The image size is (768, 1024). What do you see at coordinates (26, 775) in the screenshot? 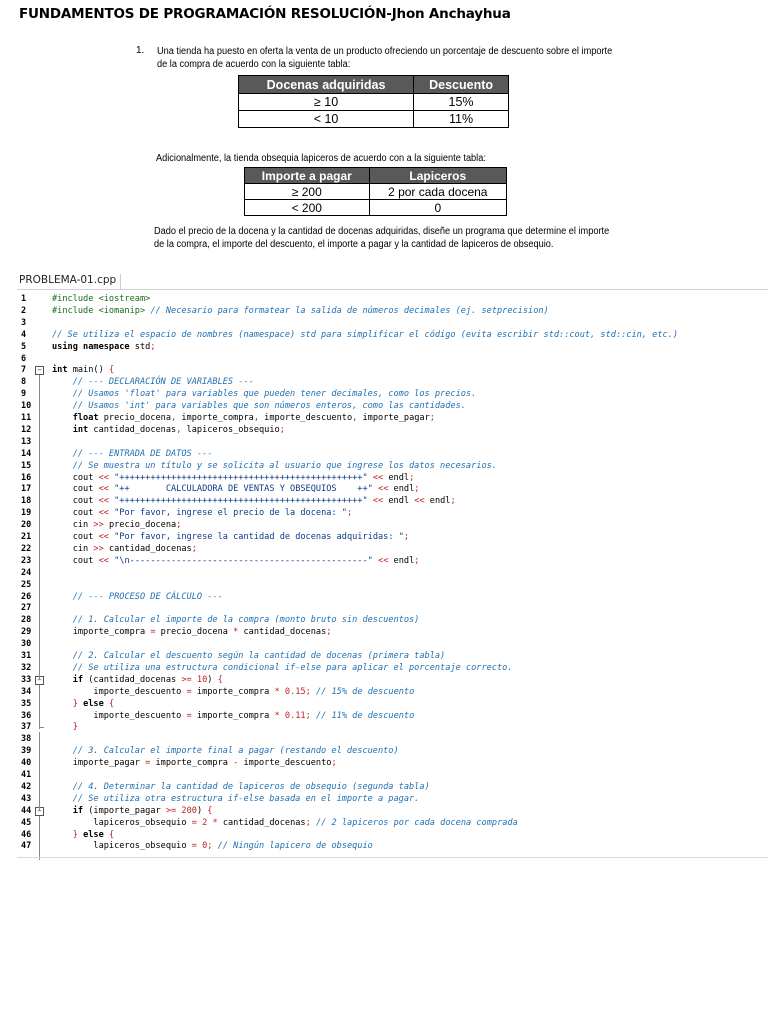
I see `line-number: 41` at bounding box center [26, 775].